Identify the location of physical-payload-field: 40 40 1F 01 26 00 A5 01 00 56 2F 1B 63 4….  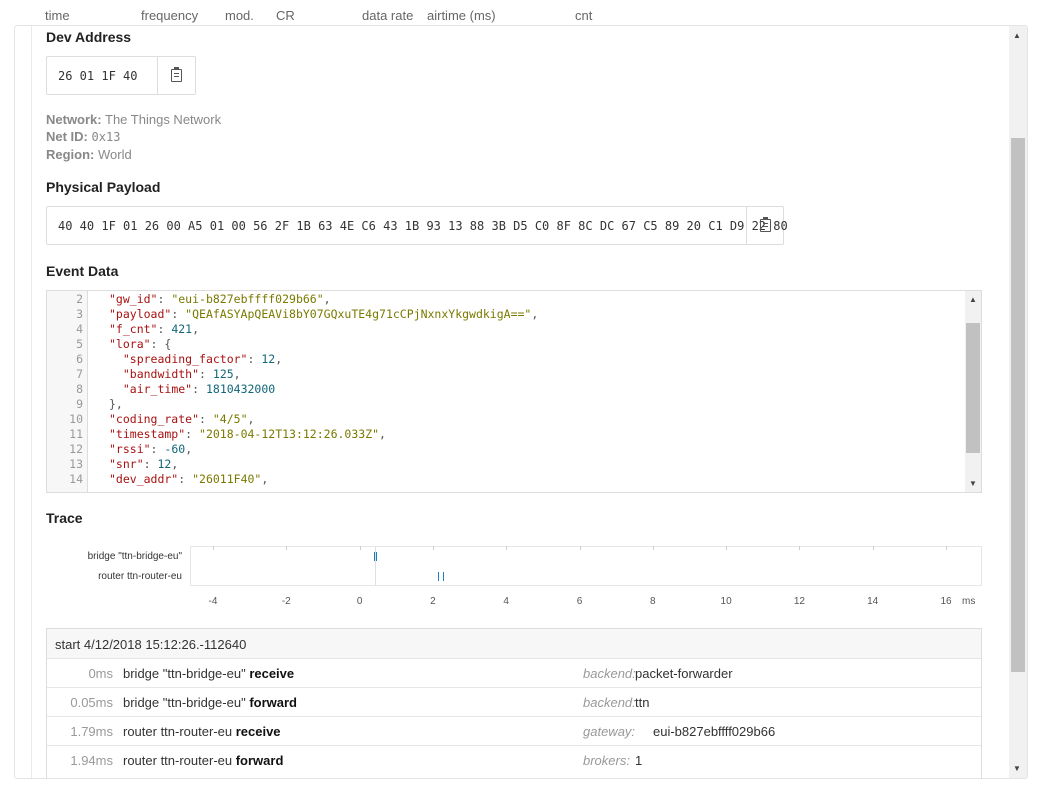
(417, 225).